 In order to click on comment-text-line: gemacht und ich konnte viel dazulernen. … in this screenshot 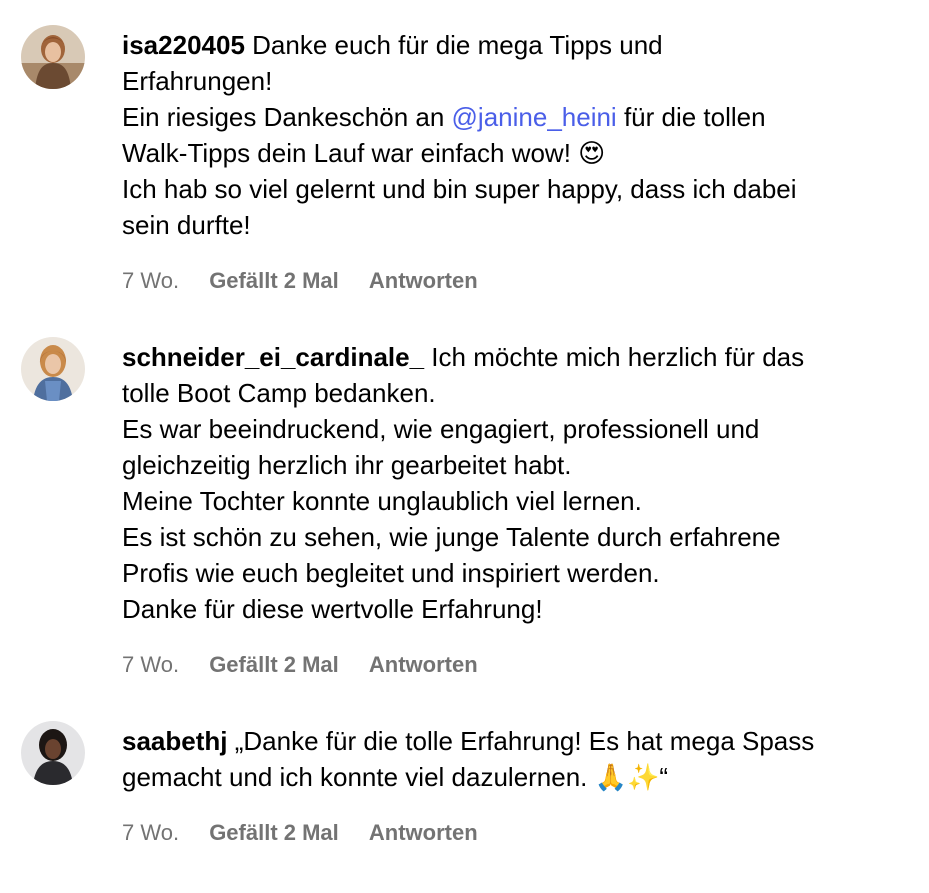, I will do `click(395, 777)`.